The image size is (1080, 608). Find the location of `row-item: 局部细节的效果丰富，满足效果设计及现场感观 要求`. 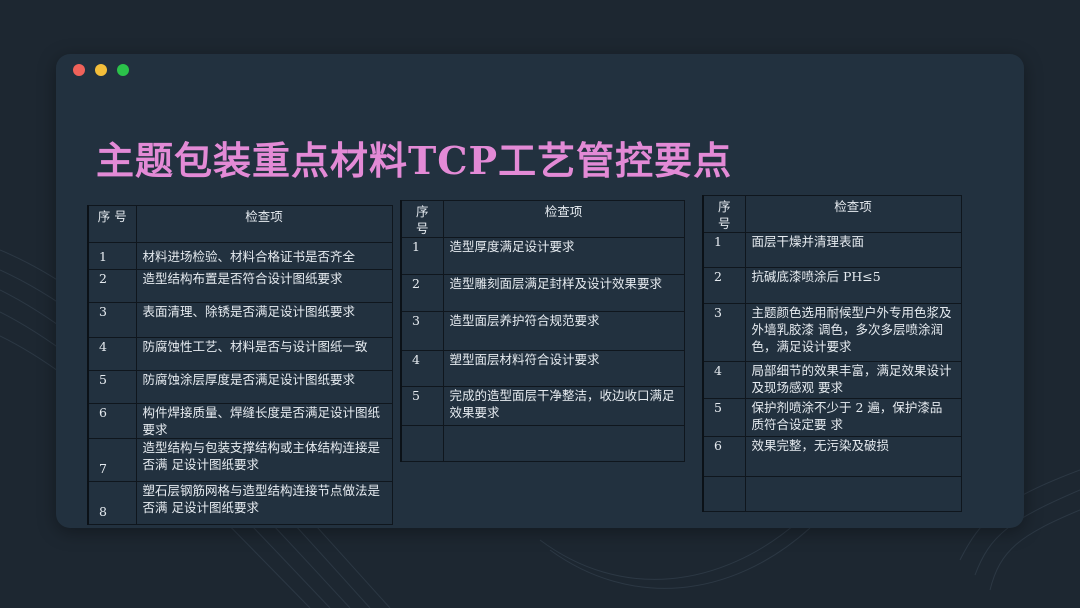

row-item: 局部细节的效果丰富，满足效果设计及现场感观 要求 is located at coordinates (853, 380).